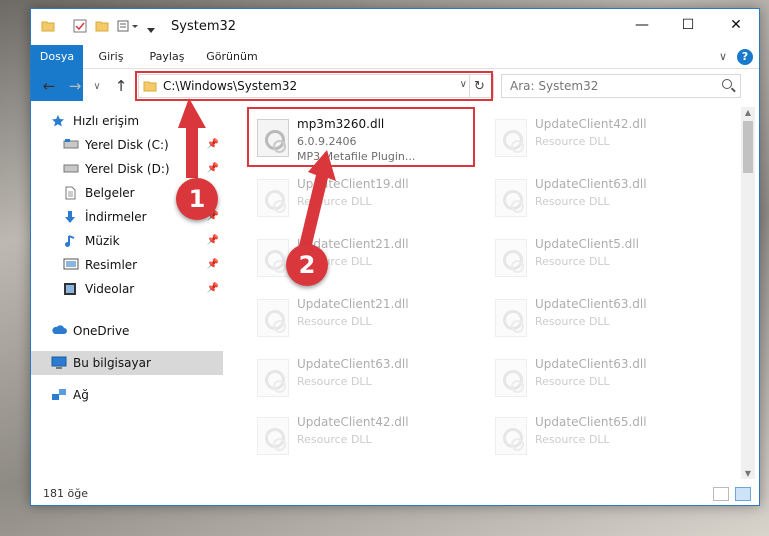 The image size is (769, 536). Describe the element at coordinates (307, 265) in the screenshot. I see `step-badge-2: 2` at that location.